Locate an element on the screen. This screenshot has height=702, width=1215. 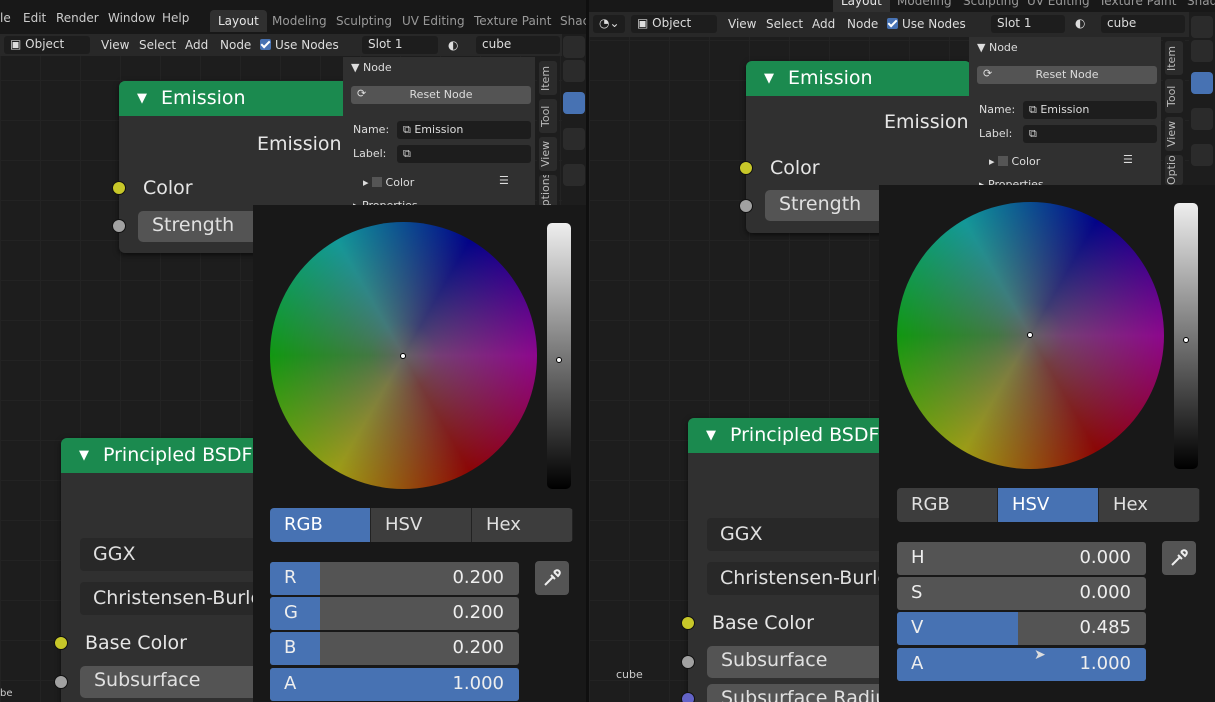
subsurface-radius-socket is located at coordinates (688, 697).